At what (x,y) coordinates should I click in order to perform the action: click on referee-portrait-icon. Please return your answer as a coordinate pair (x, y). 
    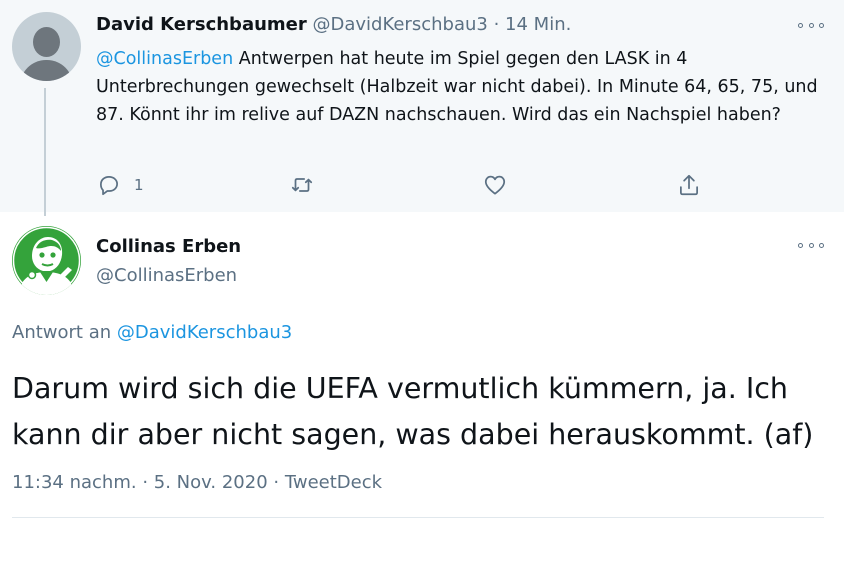
    Looking at the image, I should click on (46, 260).